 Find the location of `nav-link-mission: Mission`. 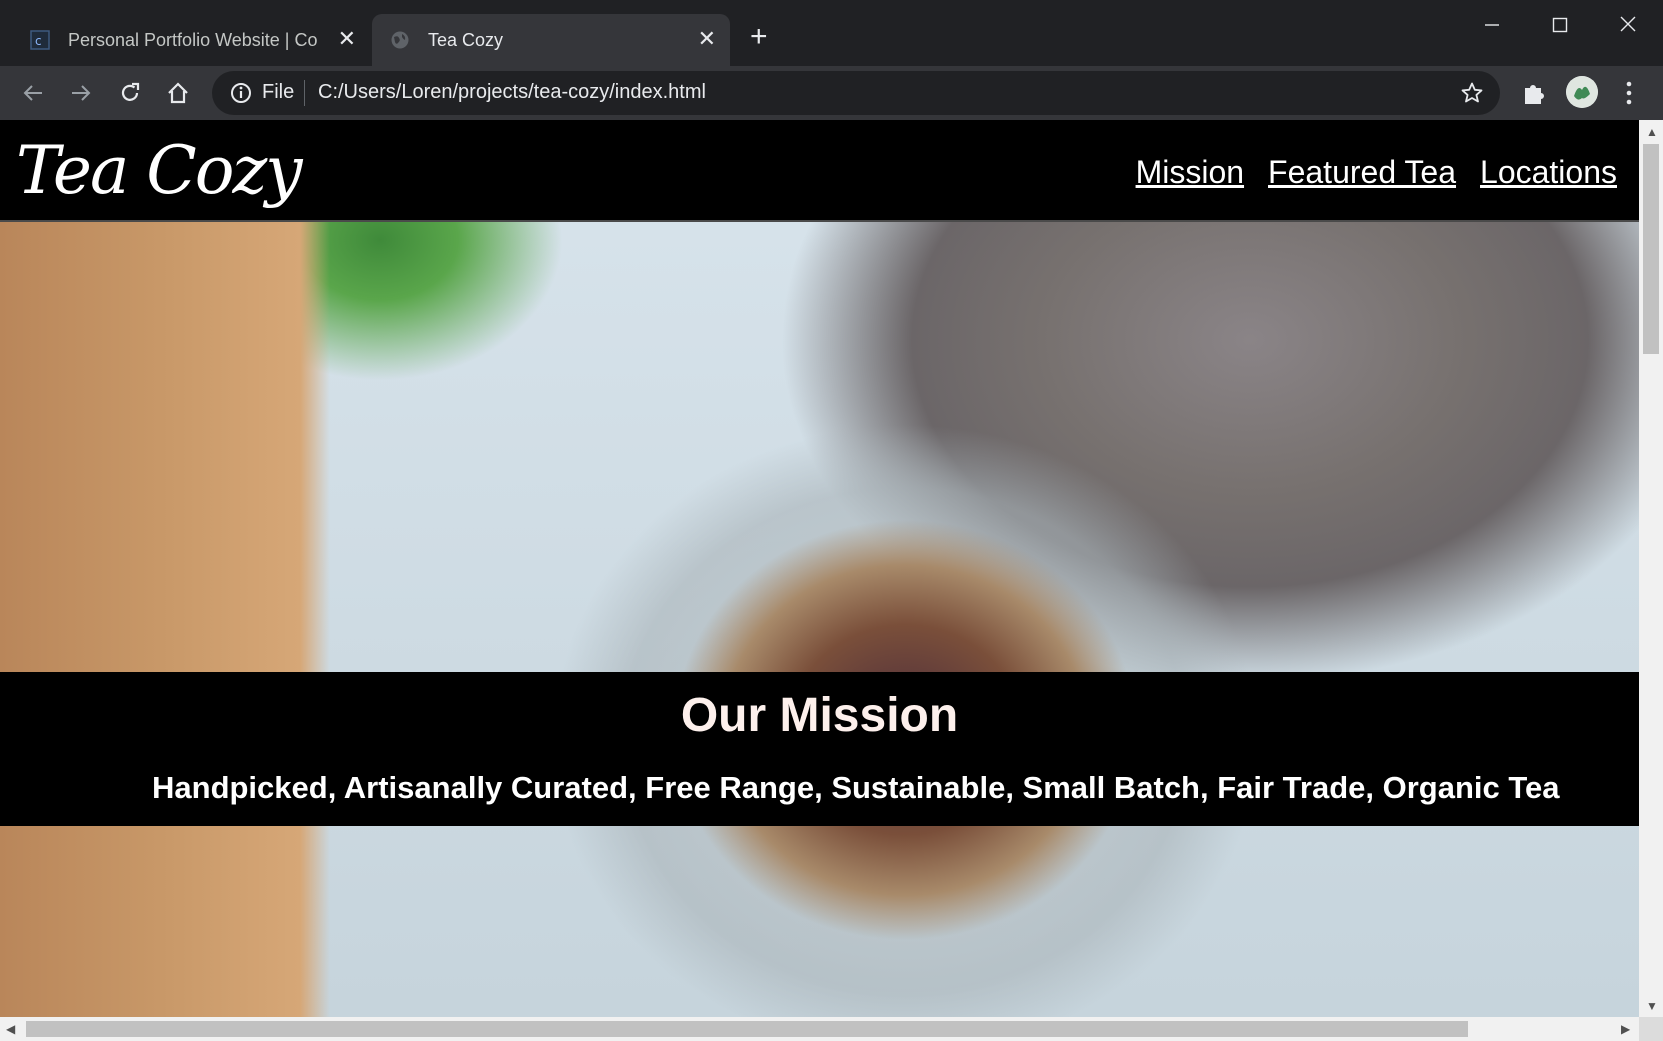

nav-link-mission: Mission is located at coordinates (1190, 172).